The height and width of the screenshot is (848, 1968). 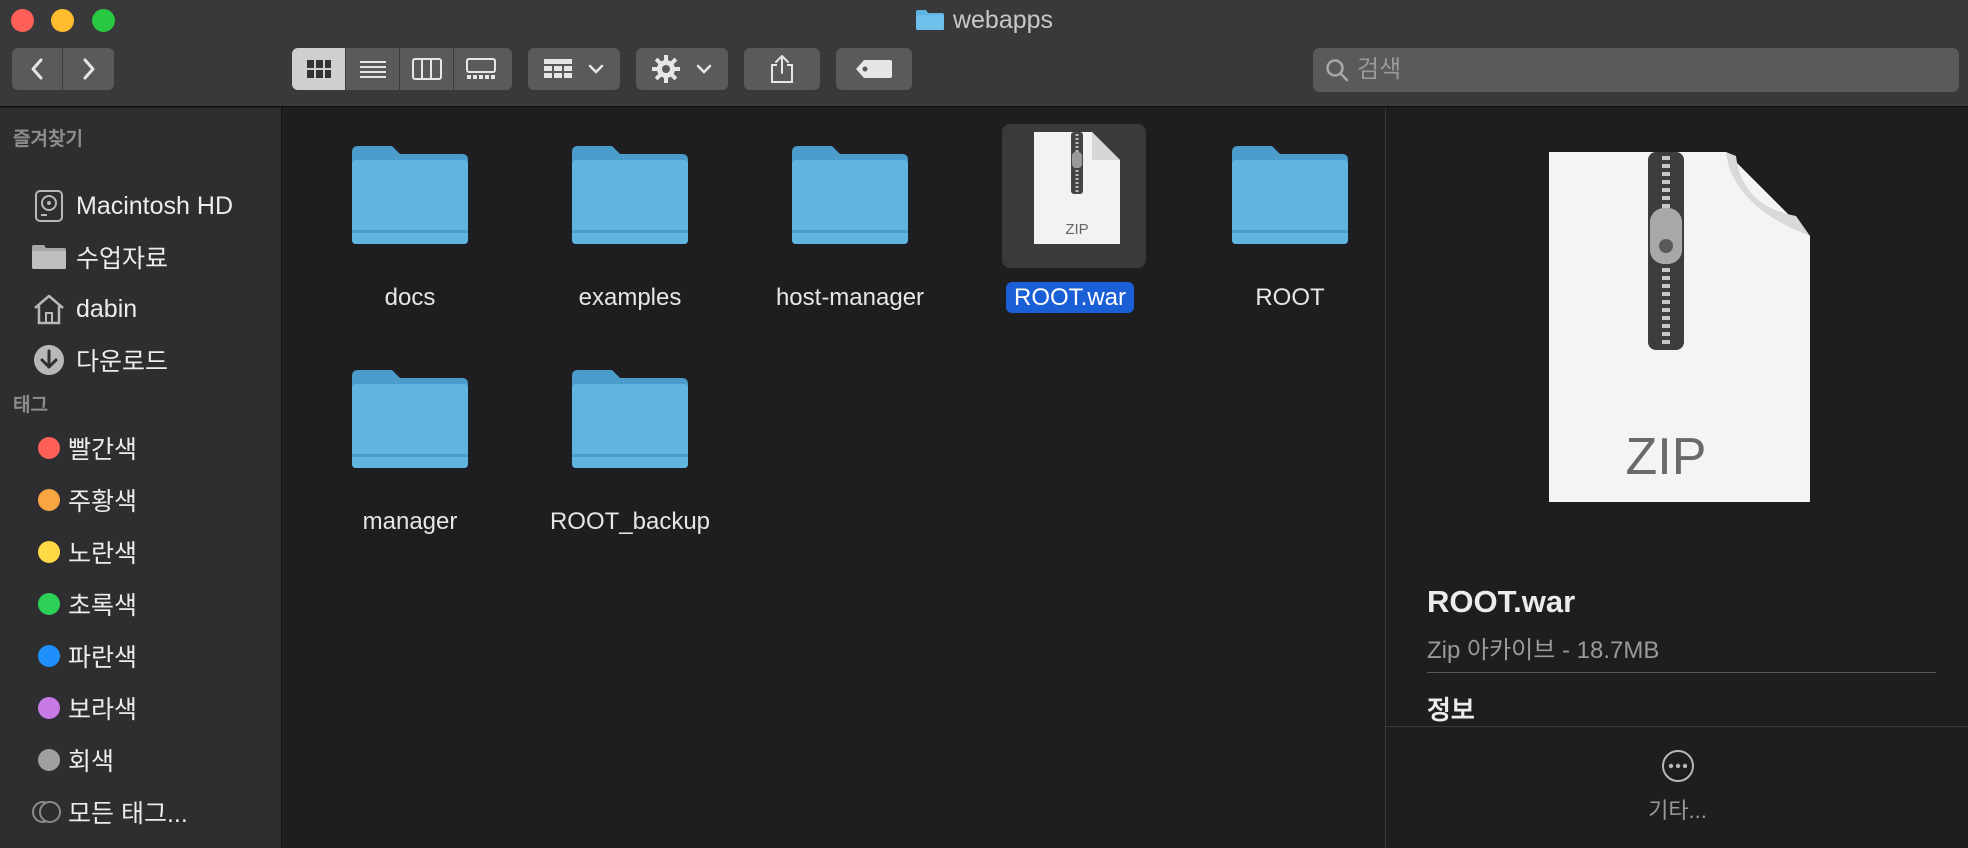 What do you see at coordinates (141, 448) in the screenshot?
I see `sidebar-tag-red: 빨간색` at bounding box center [141, 448].